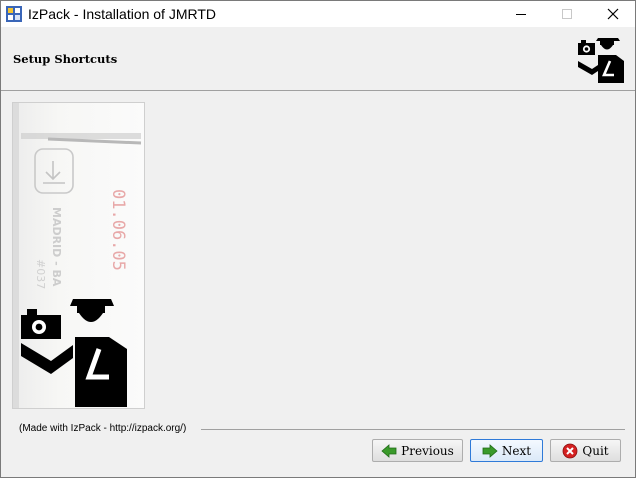  I want to click on svg-text: MADRID - BA, so click(56, 247).